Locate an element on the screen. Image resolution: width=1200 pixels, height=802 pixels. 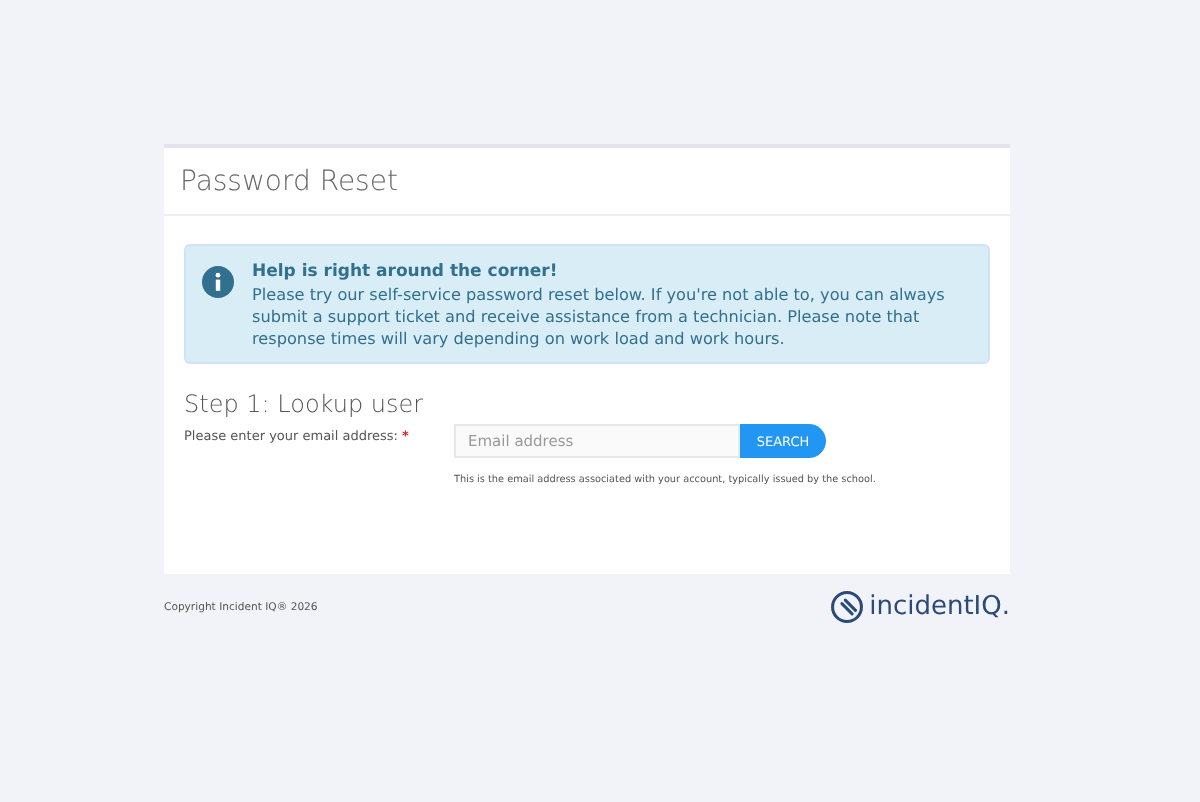
step-title: Step 1: Lookup user is located at coordinates (305, 404).